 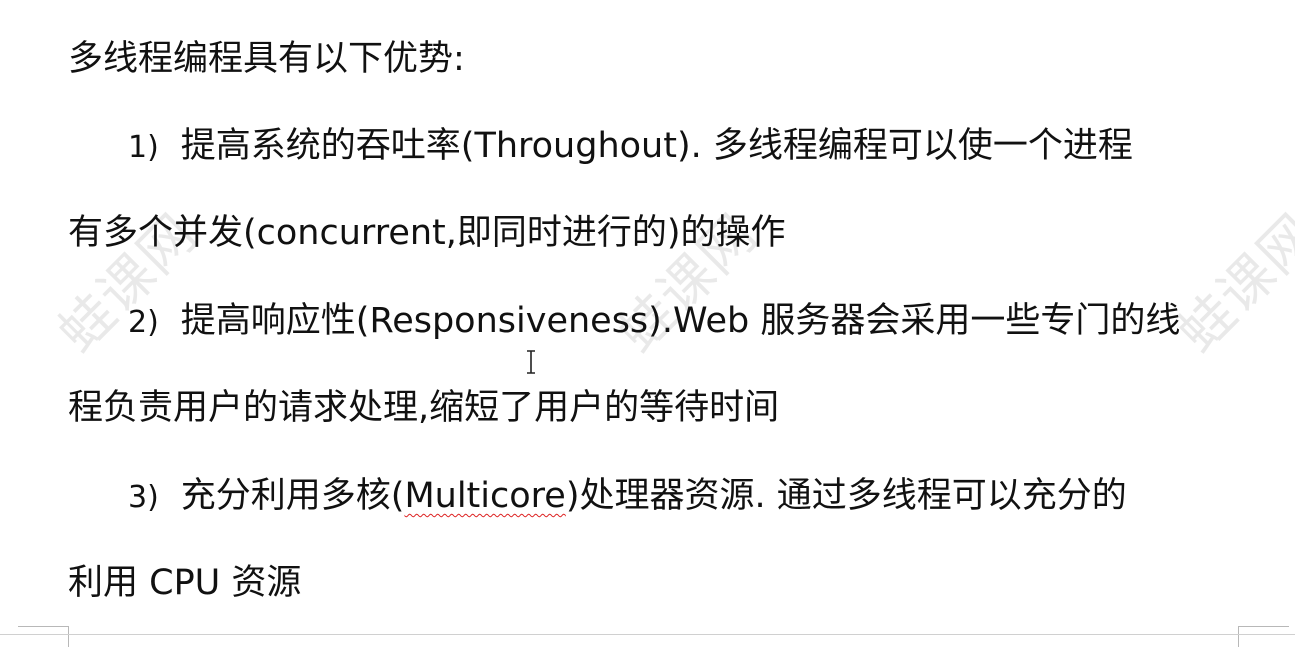 What do you see at coordinates (143, 322) in the screenshot?
I see `list-item-number: 2)` at bounding box center [143, 322].